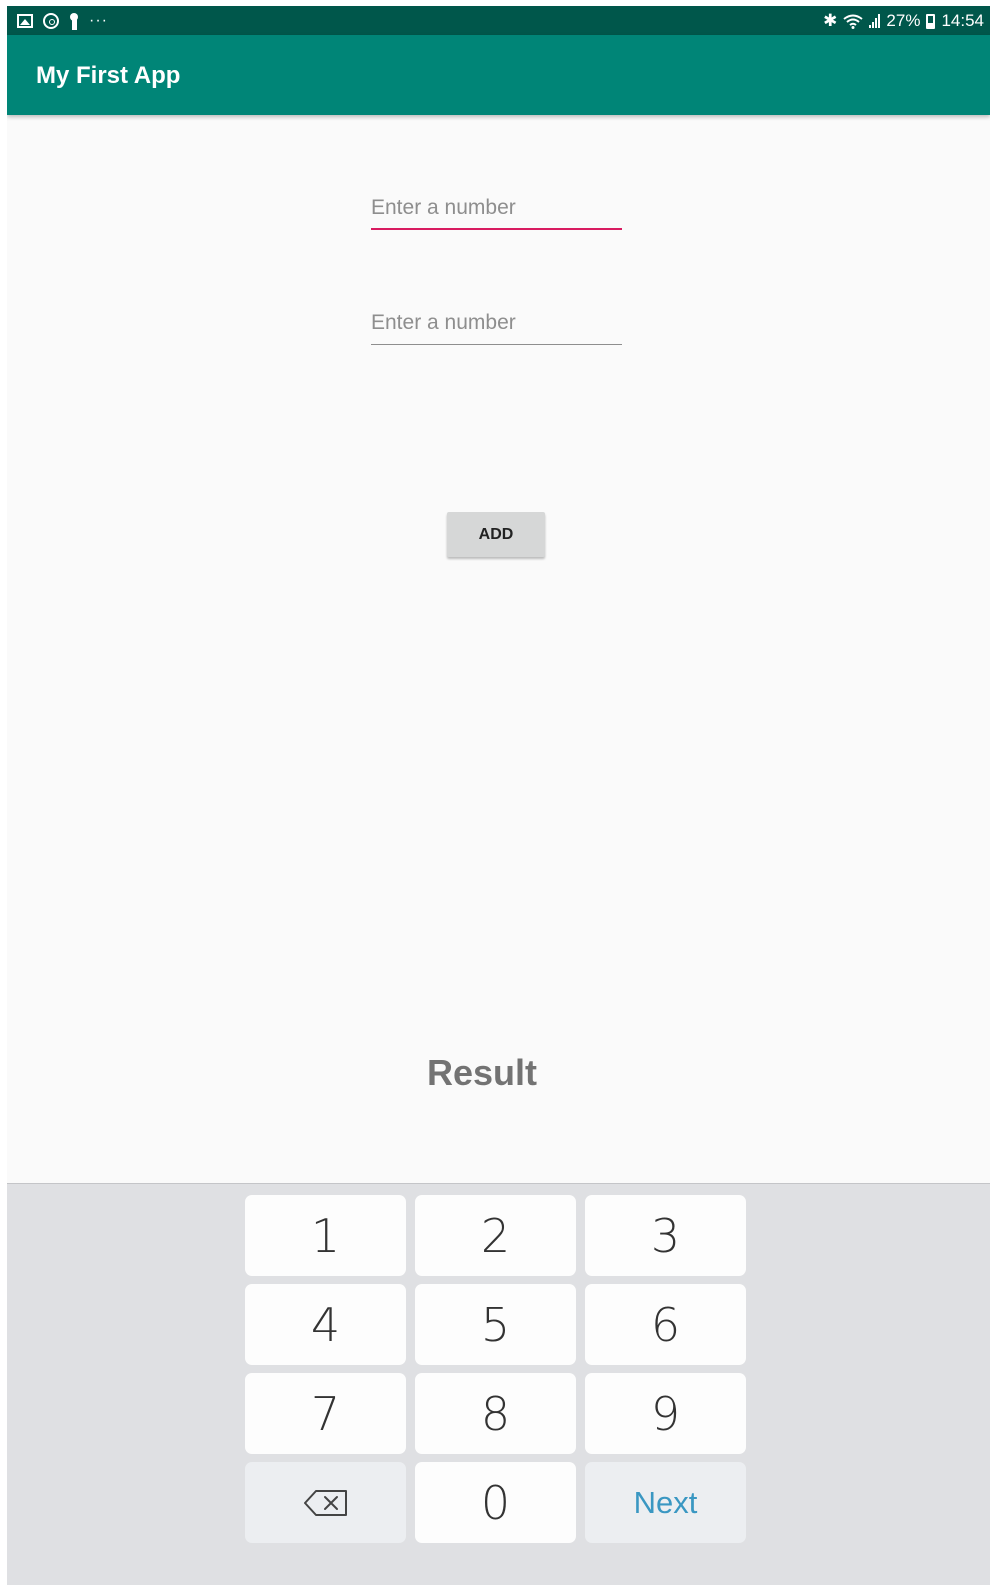 The width and height of the screenshot is (990, 1585). Describe the element at coordinates (74, 21) in the screenshot. I see `keyhole-icon` at that location.